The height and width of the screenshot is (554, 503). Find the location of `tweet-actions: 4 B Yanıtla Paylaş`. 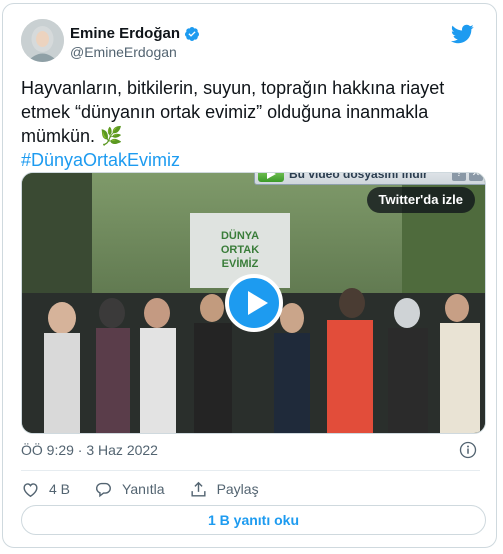

tweet-actions: 4 B Yanıtla Paylaş is located at coordinates (152, 489).